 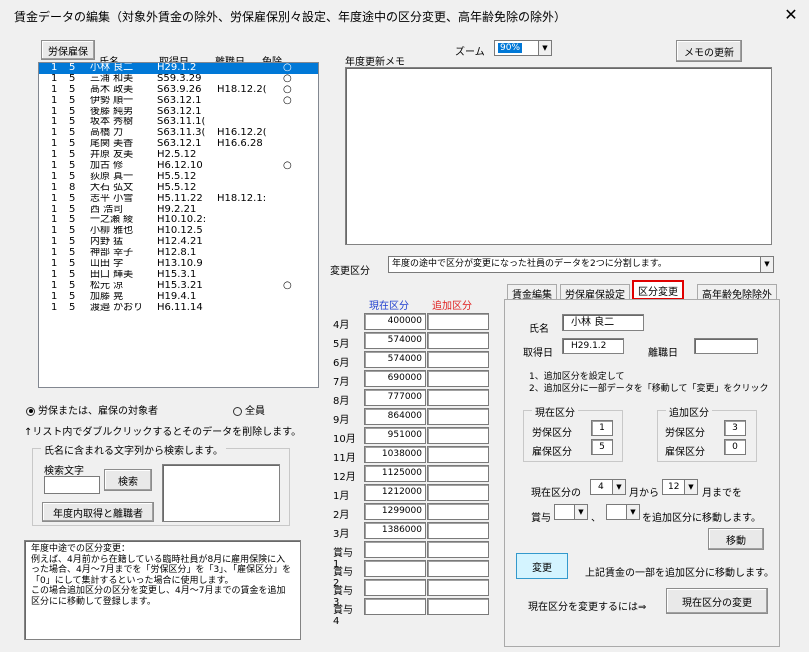 I want to click on employee-name: 井原 友美, so click(x=112, y=155).